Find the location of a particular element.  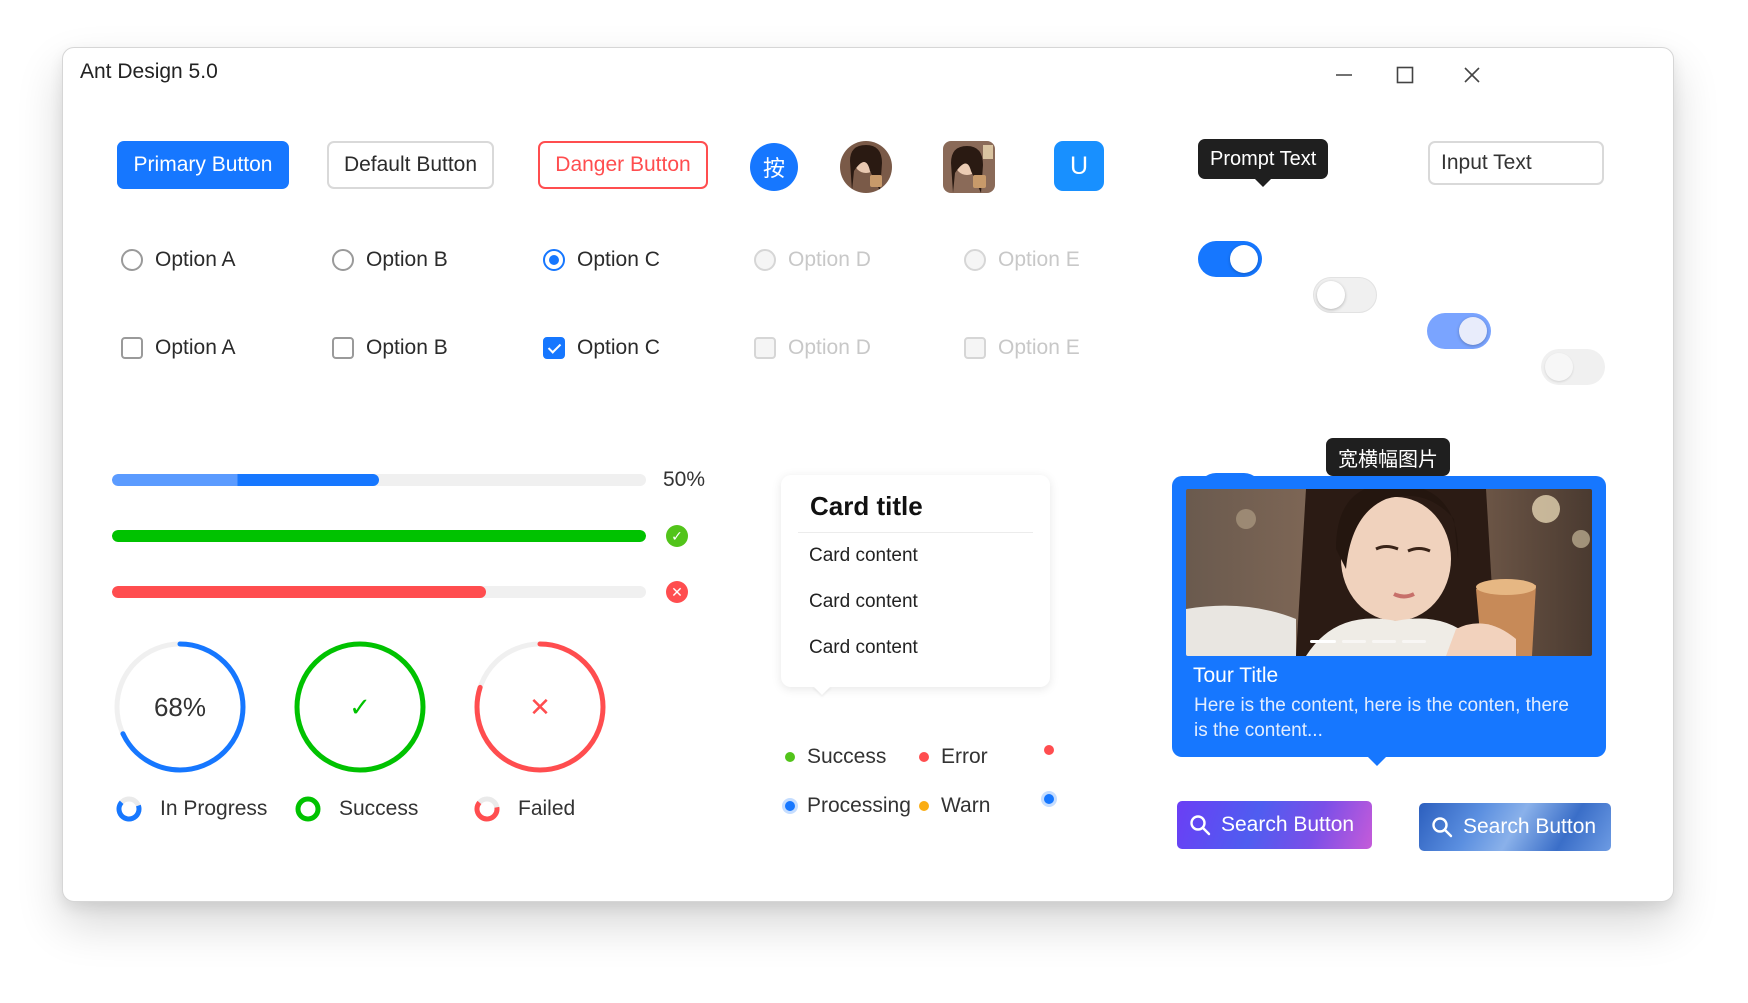

progress-bar-active is located at coordinates (379, 480).